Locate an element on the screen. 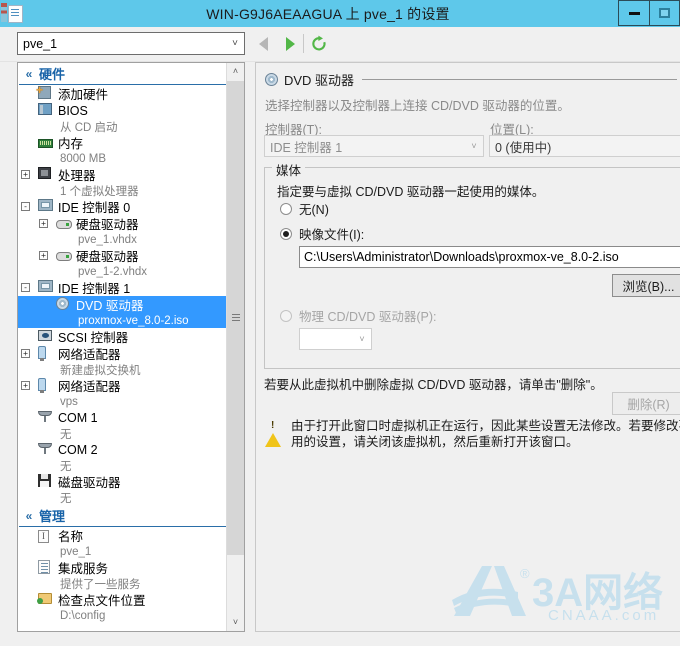 The width and height of the screenshot is (680, 646). scsi-controller-icon-glyph is located at coordinates (45, 335).